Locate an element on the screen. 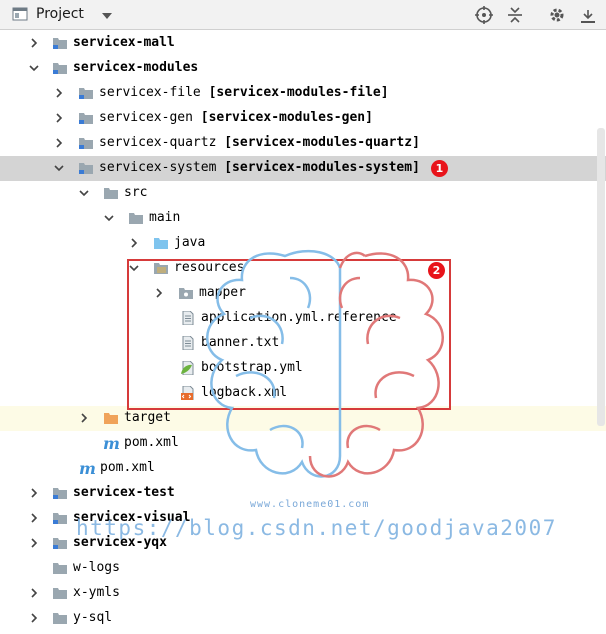 This screenshot has width=606, height=634. tree-row: x-ymls is located at coordinates (303, 593).